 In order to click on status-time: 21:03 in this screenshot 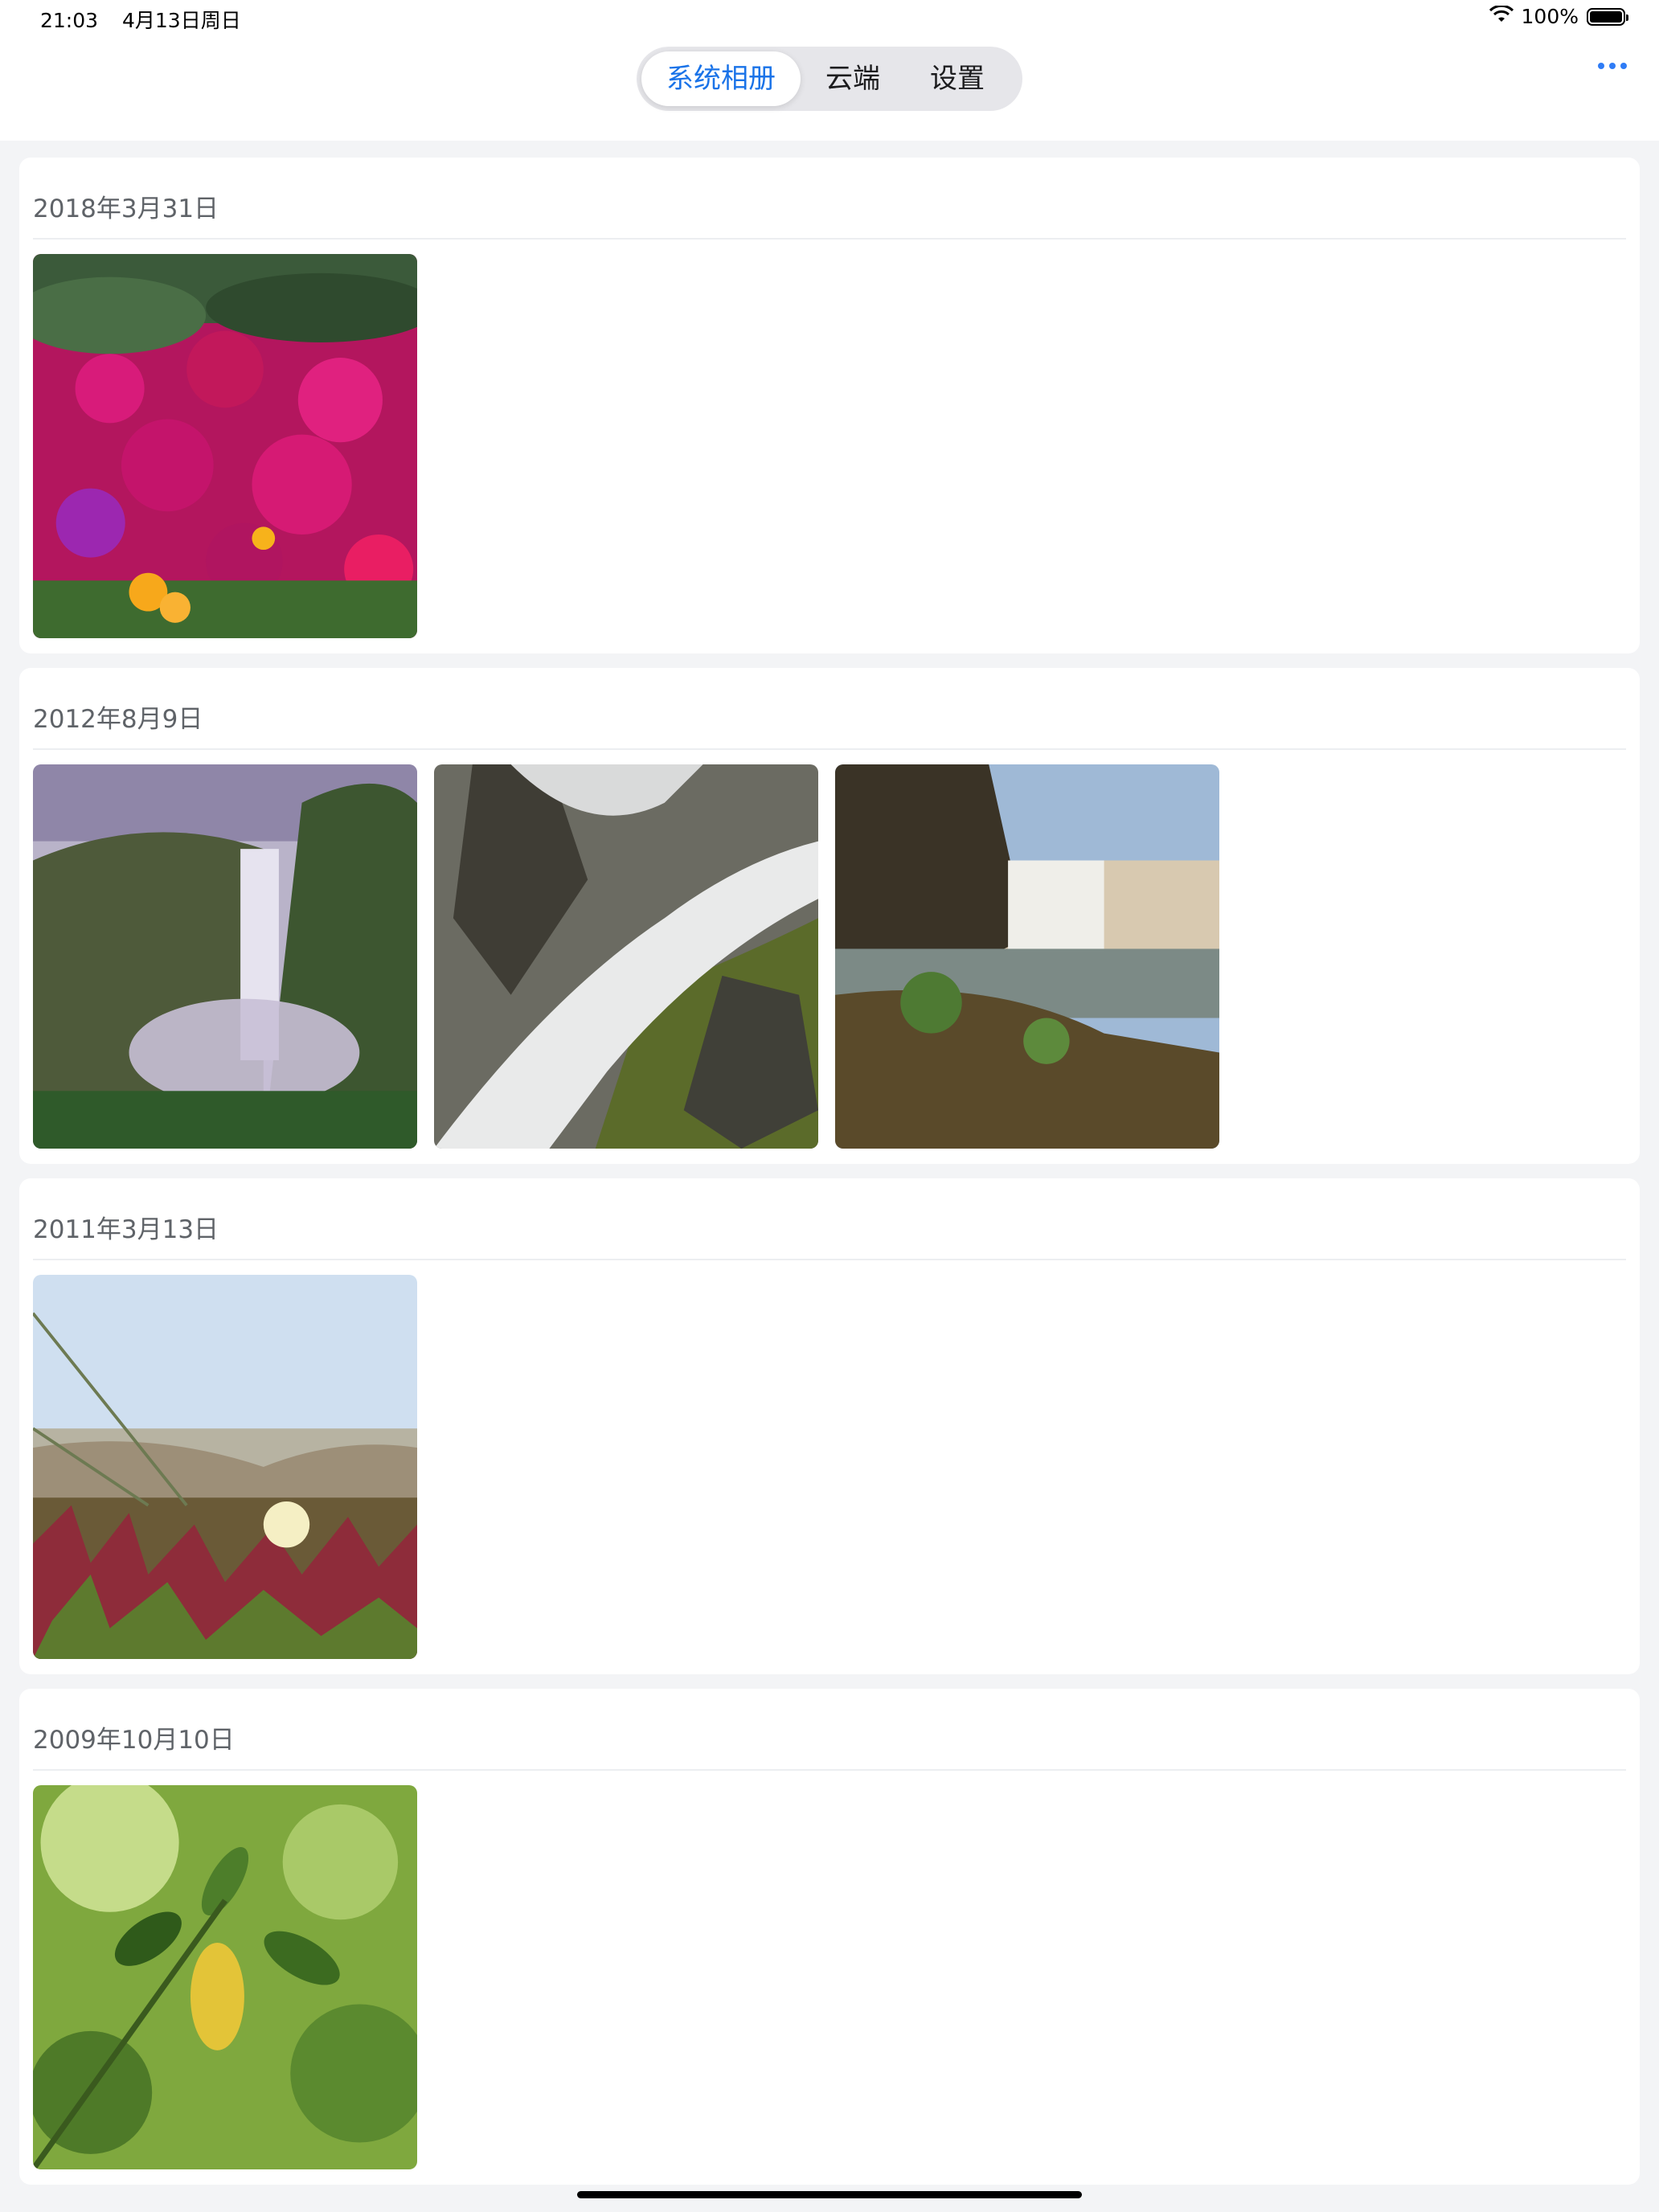, I will do `click(69, 20)`.